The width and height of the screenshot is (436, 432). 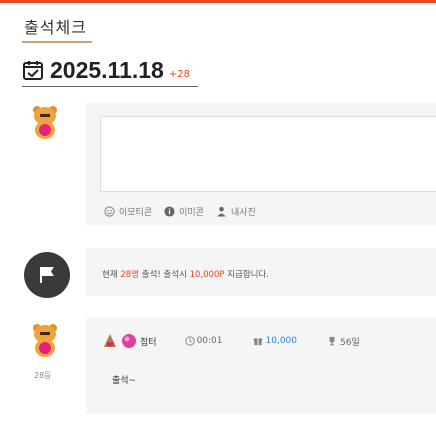 I want to click on imagecon-label: 이미콘, so click(x=191, y=213).